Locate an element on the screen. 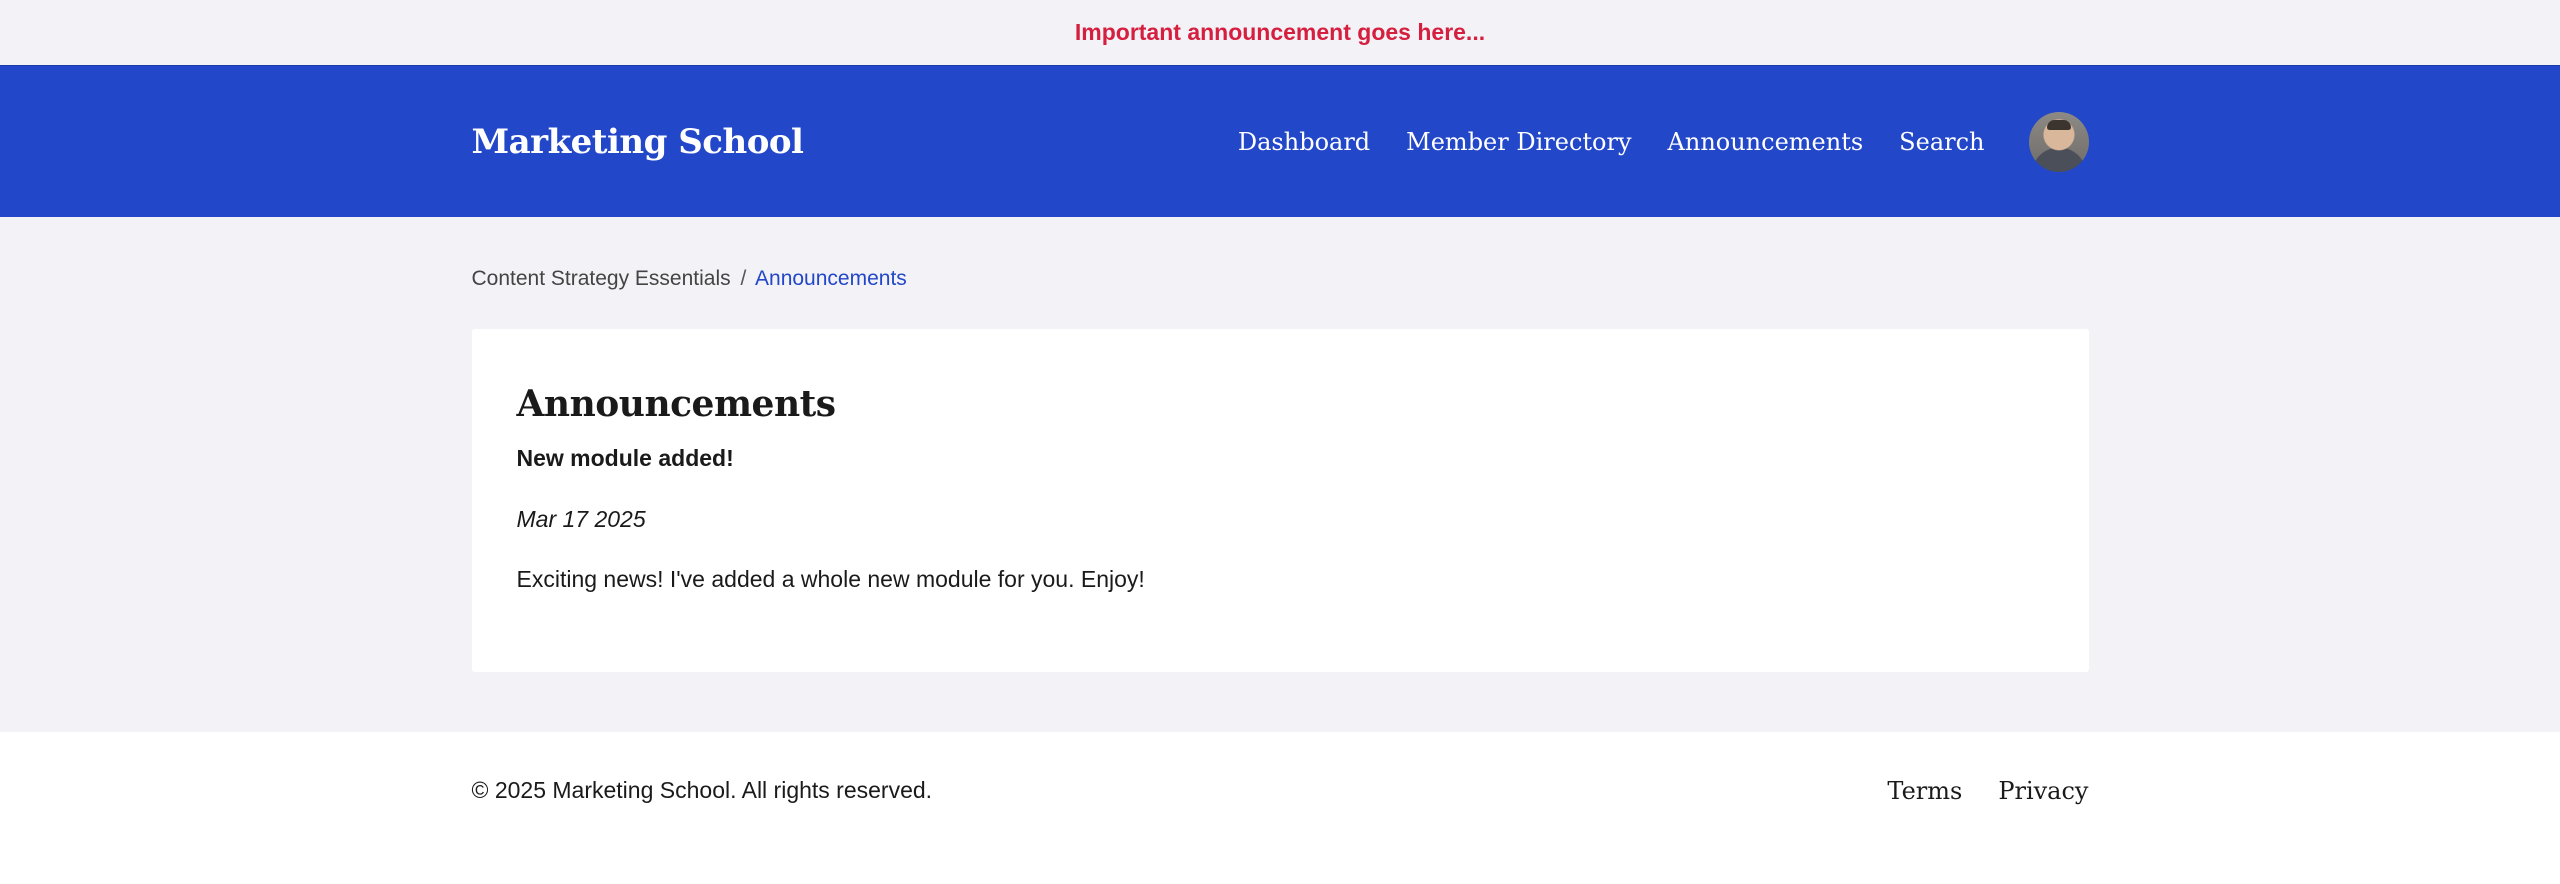 The height and width of the screenshot is (884, 2560). breadcrumb-course: Content Strategy Essentials is located at coordinates (601, 278).